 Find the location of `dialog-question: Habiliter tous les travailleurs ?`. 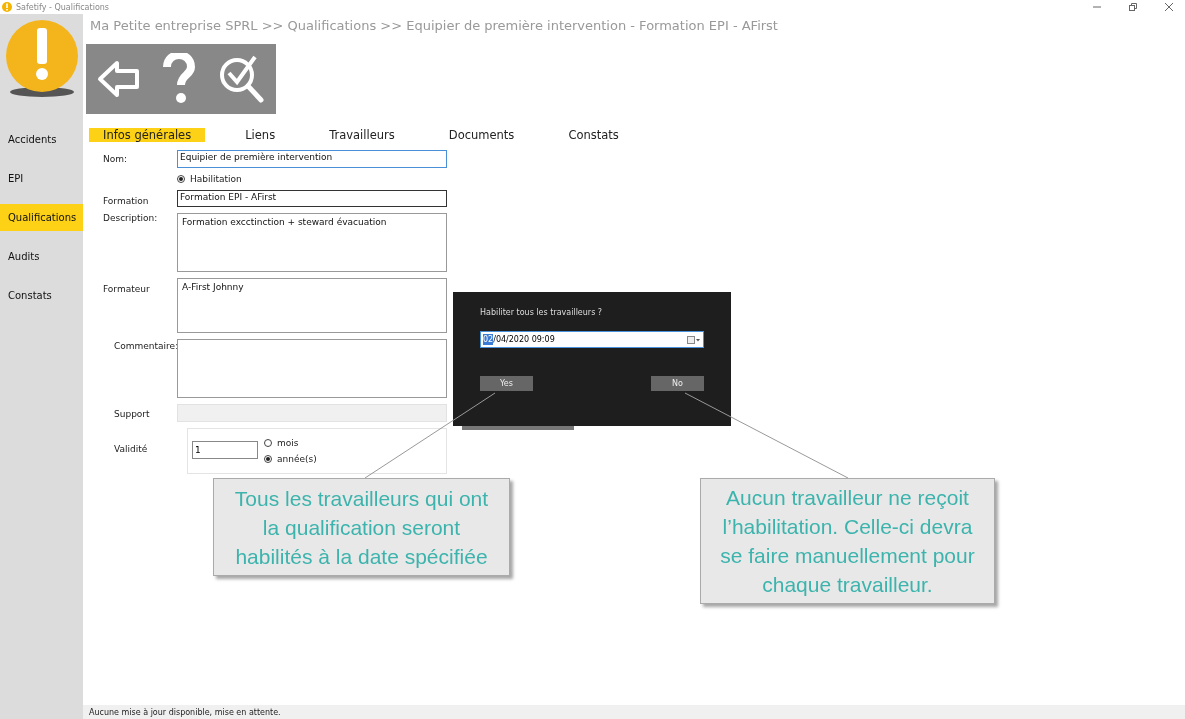

dialog-question: Habiliter tous les travailleurs ? is located at coordinates (542, 312).